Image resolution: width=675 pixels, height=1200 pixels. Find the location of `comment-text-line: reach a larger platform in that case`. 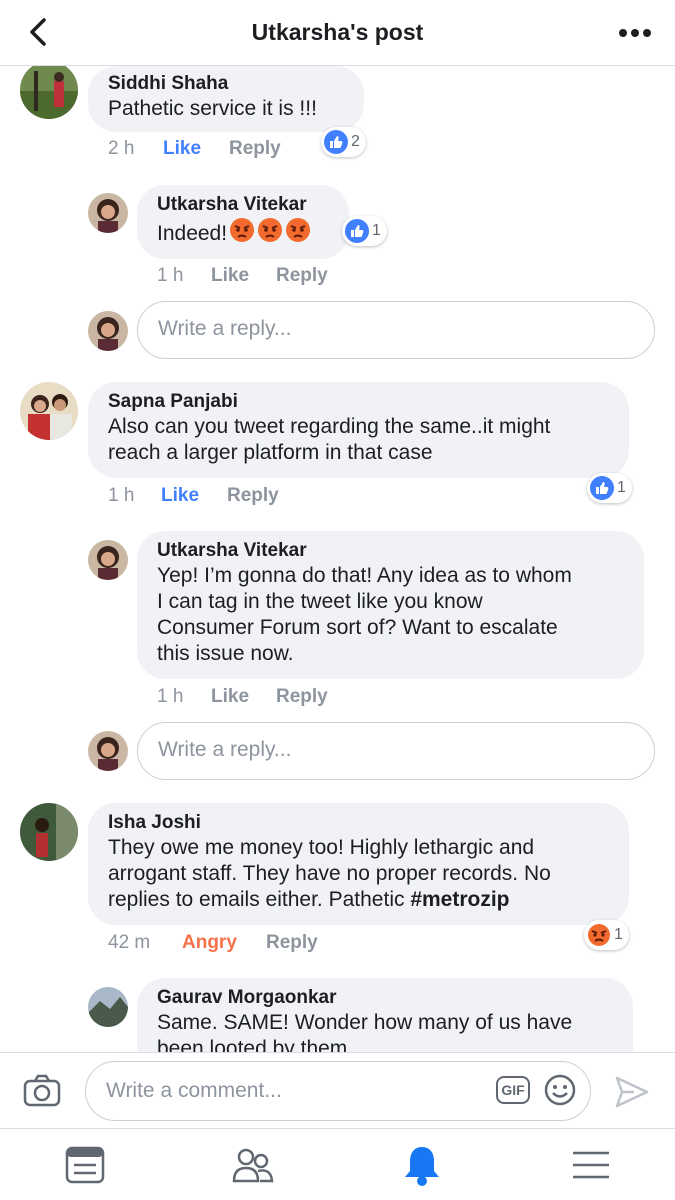

comment-text-line: reach a larger platform in that case is located at coordinates (270, 452).